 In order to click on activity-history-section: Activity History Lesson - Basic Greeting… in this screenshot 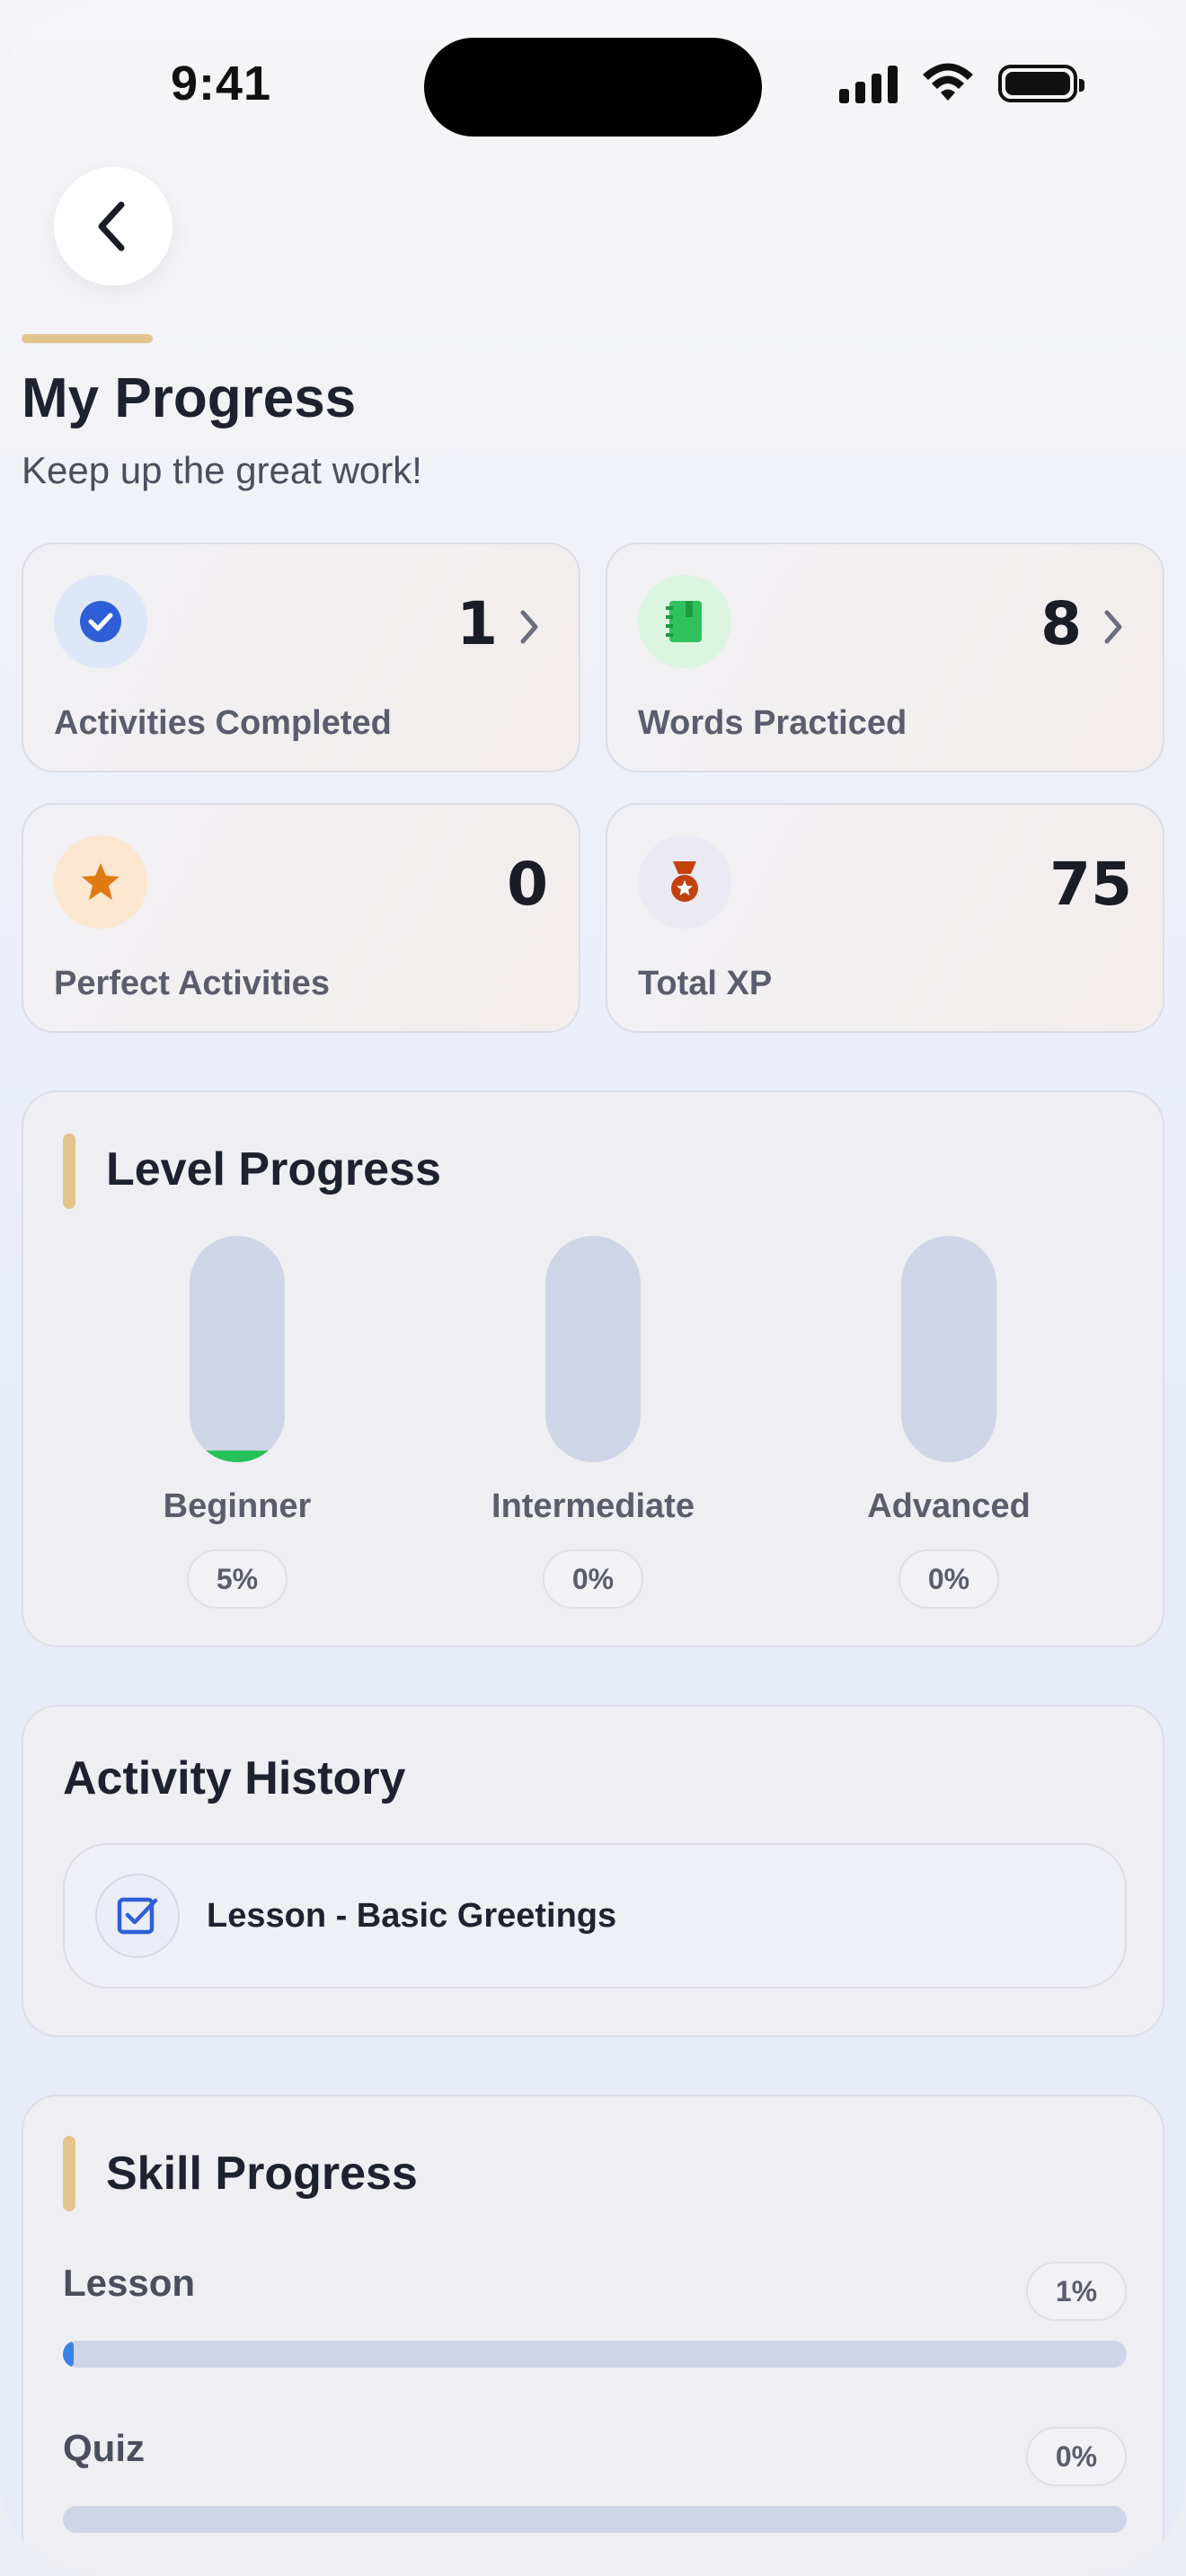, I will do `click(593, 1871)`.